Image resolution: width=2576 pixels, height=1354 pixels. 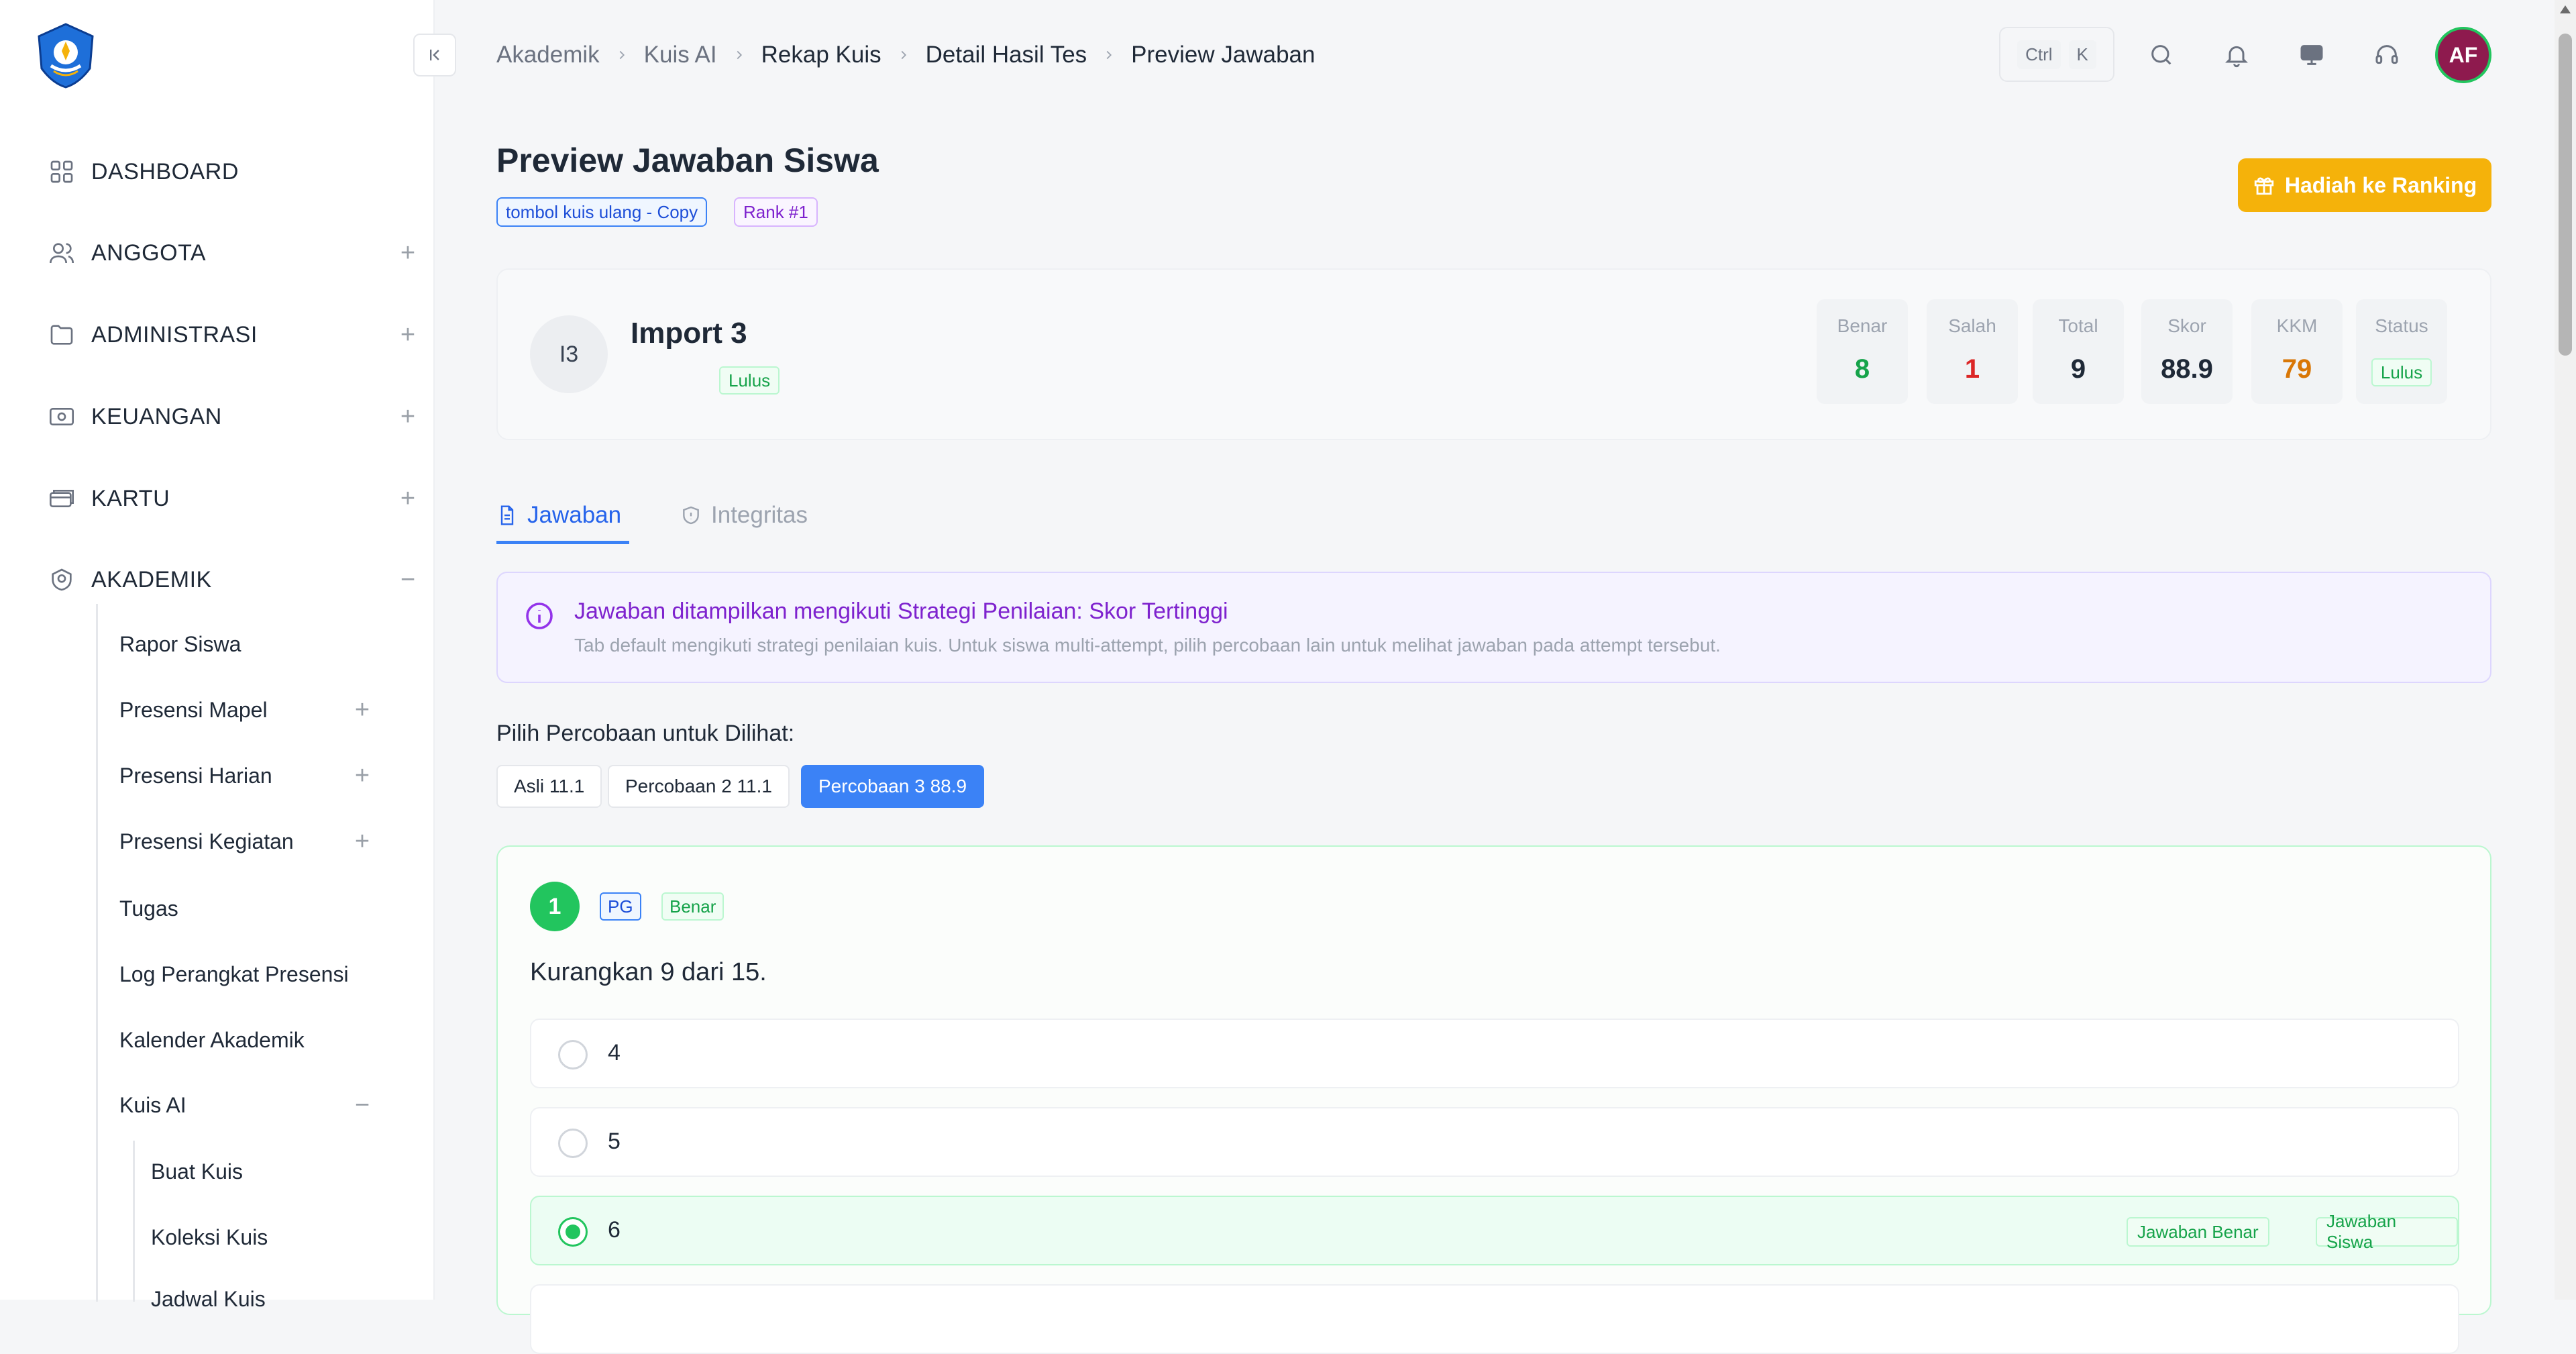 What do you see at coordinates (680, 55) in the screenshot?
I see `breadcrumb-kuis-ai: Kuis AI` at bounding box center [680, 55].